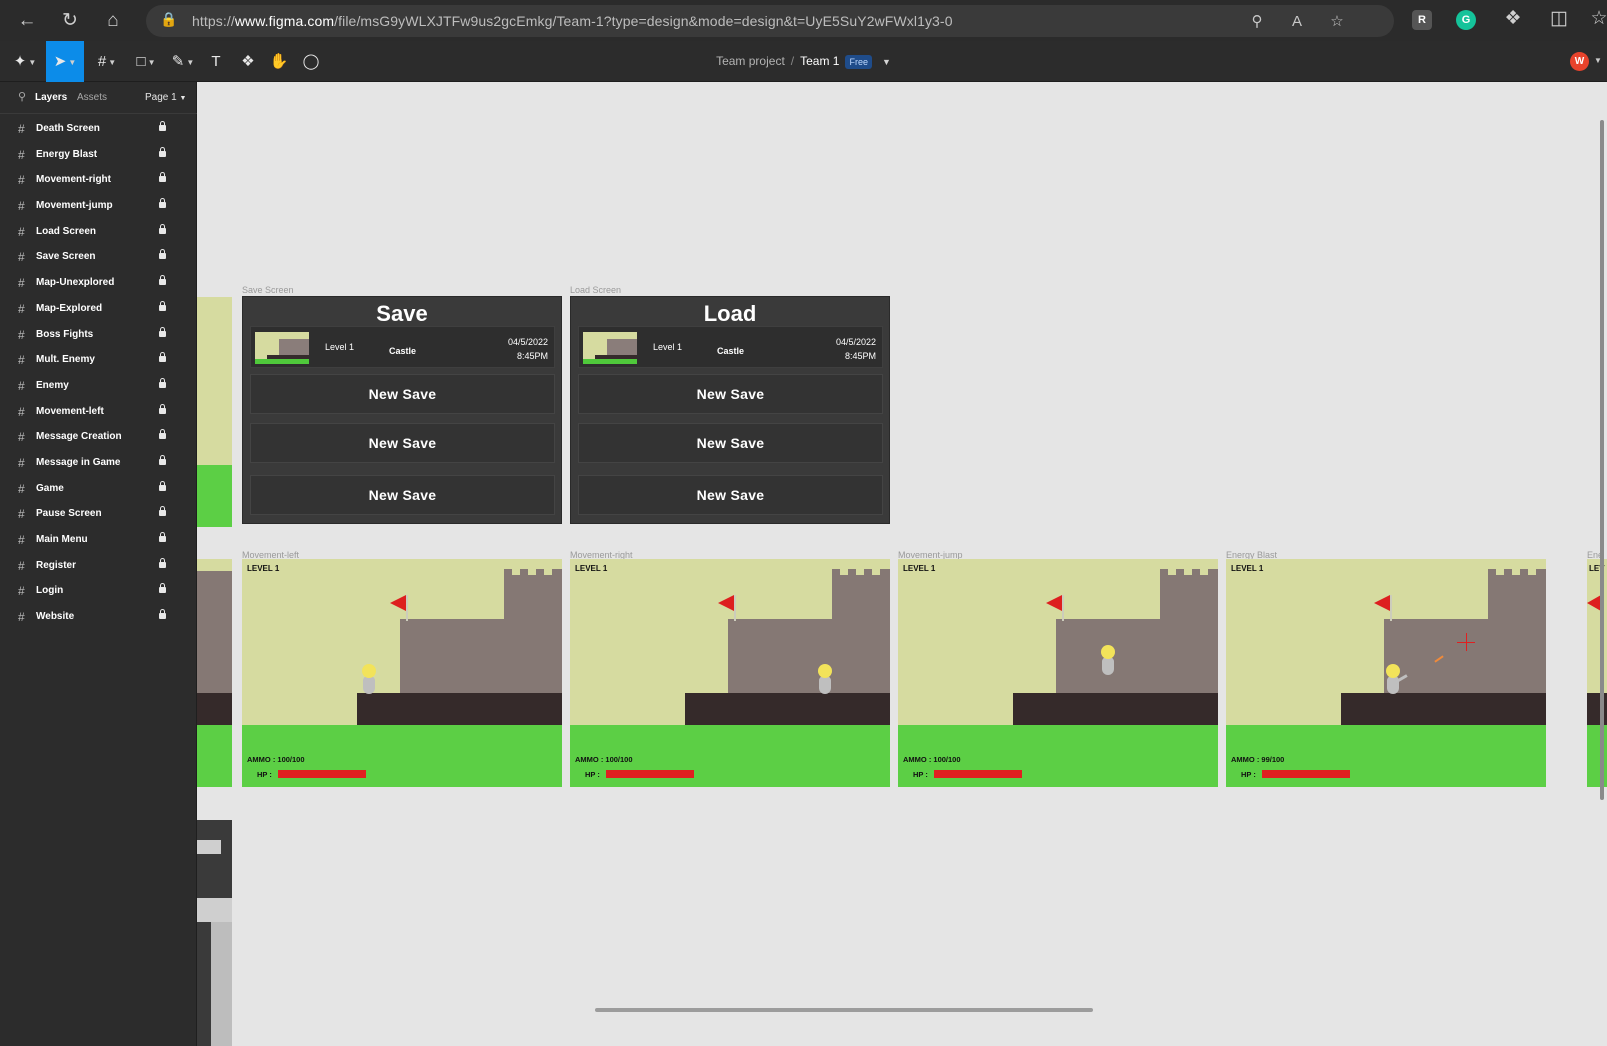 The height and width of the screenshot is (1046, 1607). What do you see at coordinates (92, 97) in the screenshot?
I see `tab-assets: Assets` at bounding box center [92, 97].